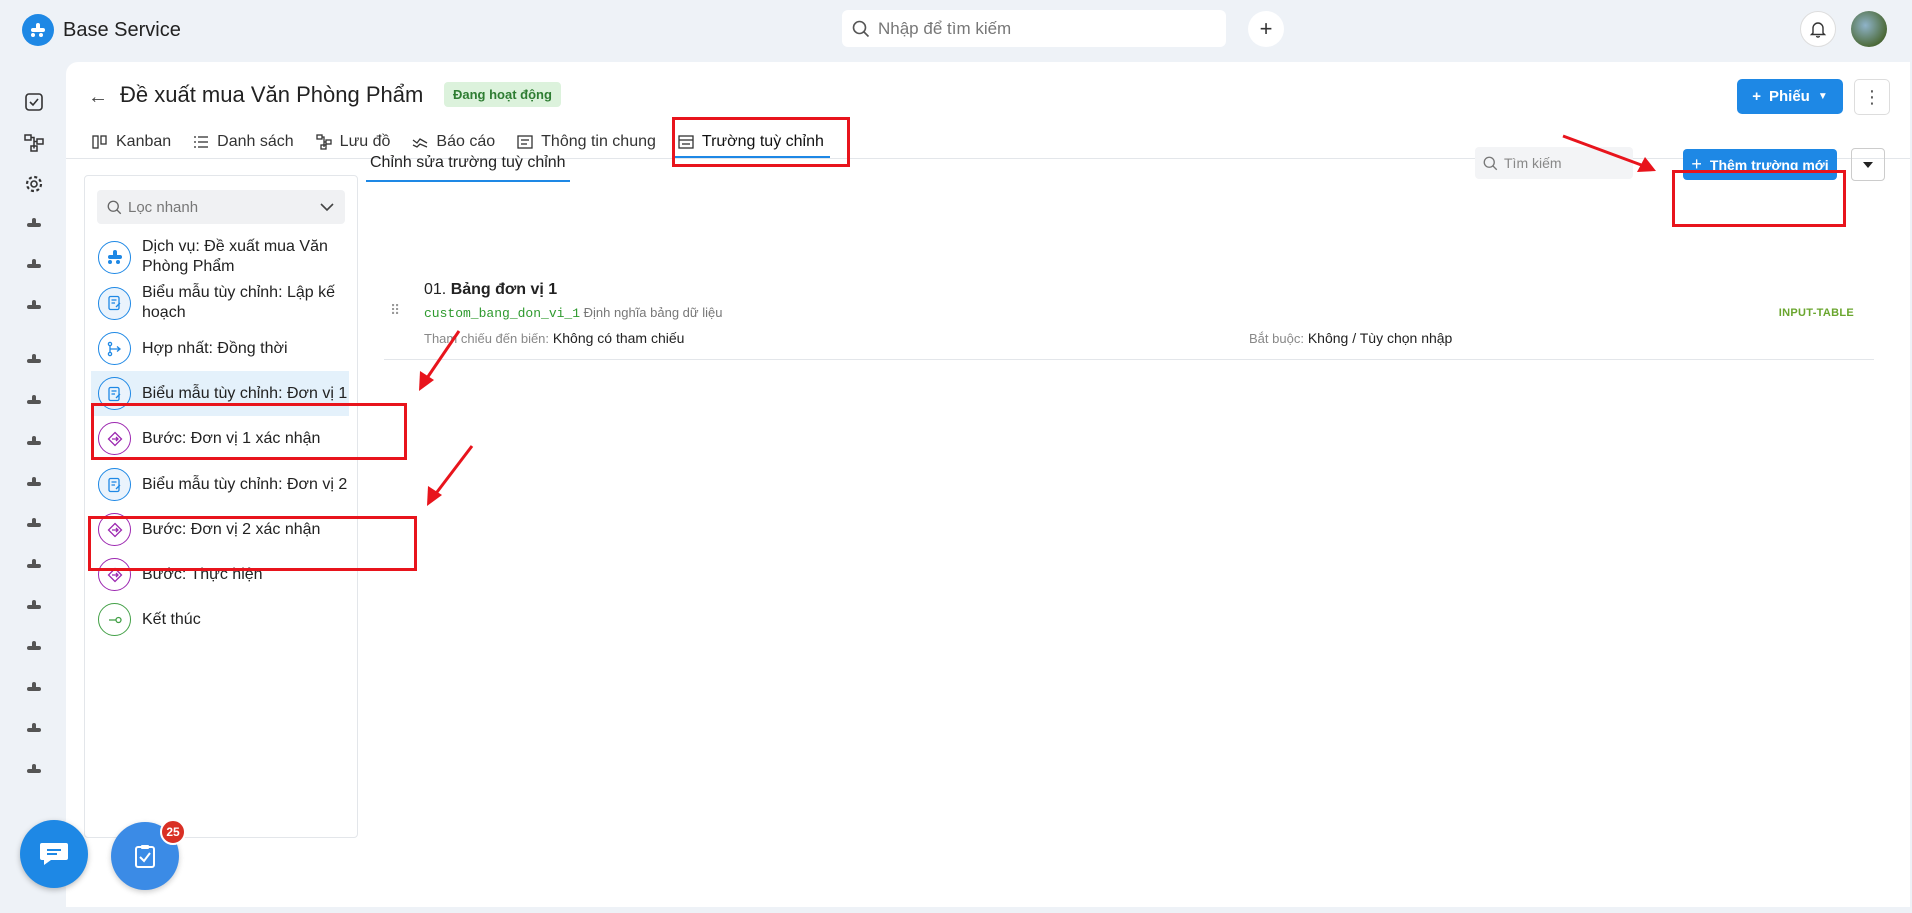 Image resolution: width=1912 pixels, height=913 pixels. Describe the element at coordinates (1564, 163) in the screenshot. I see `field-search-input` at that location.